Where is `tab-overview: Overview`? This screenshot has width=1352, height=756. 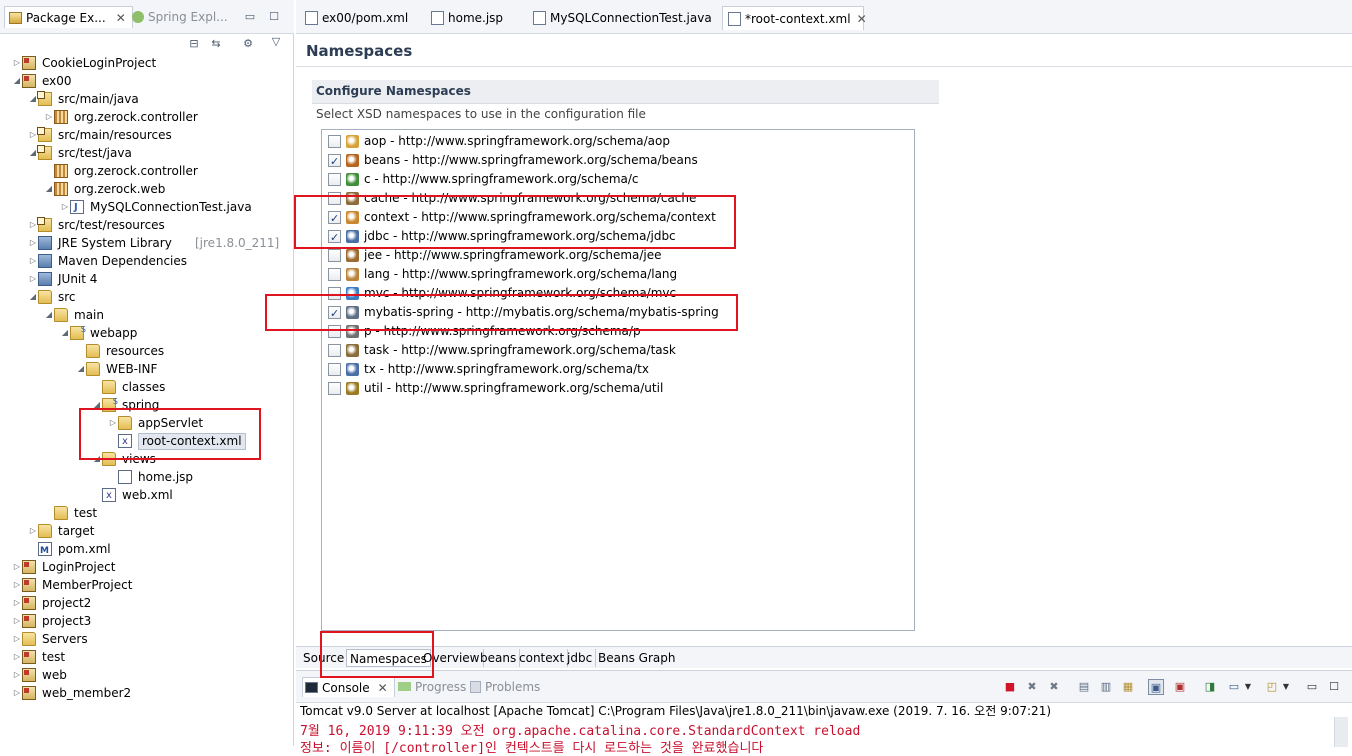
tab-overview: Overview is located at coordinates (452, 658).